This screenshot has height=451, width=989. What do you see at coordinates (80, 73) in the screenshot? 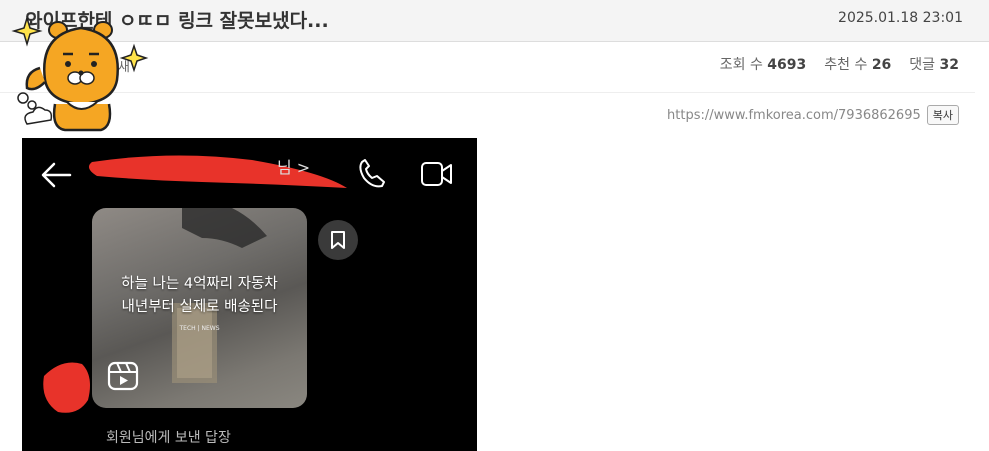
I see `character-sticker` at bounding box center [80, 73].